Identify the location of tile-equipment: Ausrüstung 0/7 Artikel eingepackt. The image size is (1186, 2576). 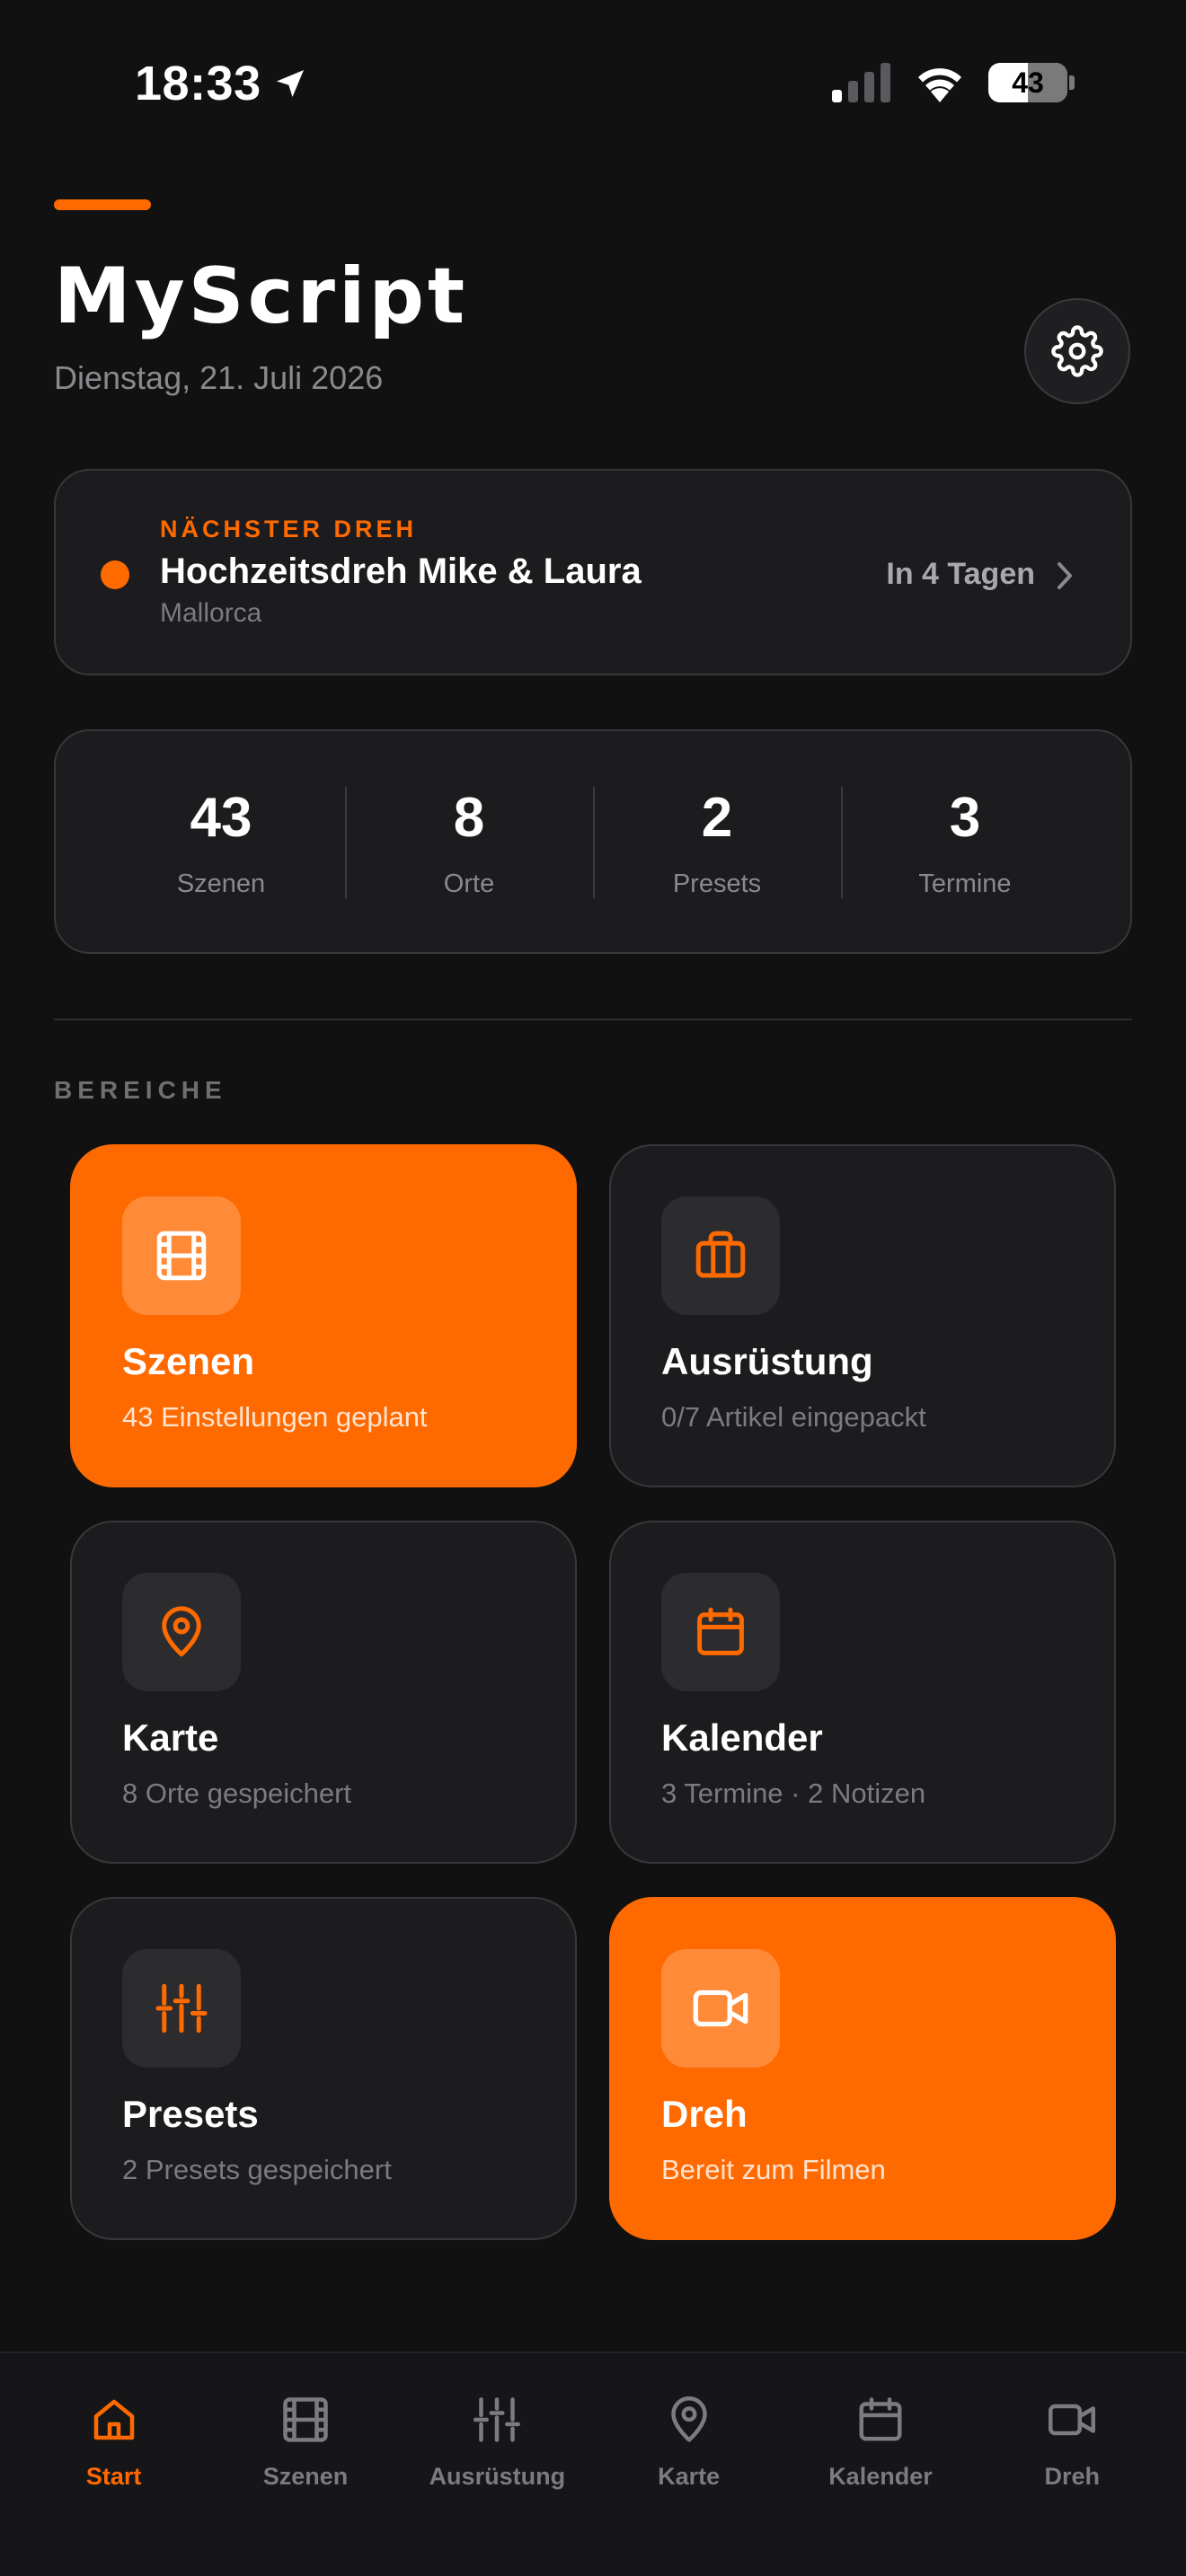
(862, 1315).